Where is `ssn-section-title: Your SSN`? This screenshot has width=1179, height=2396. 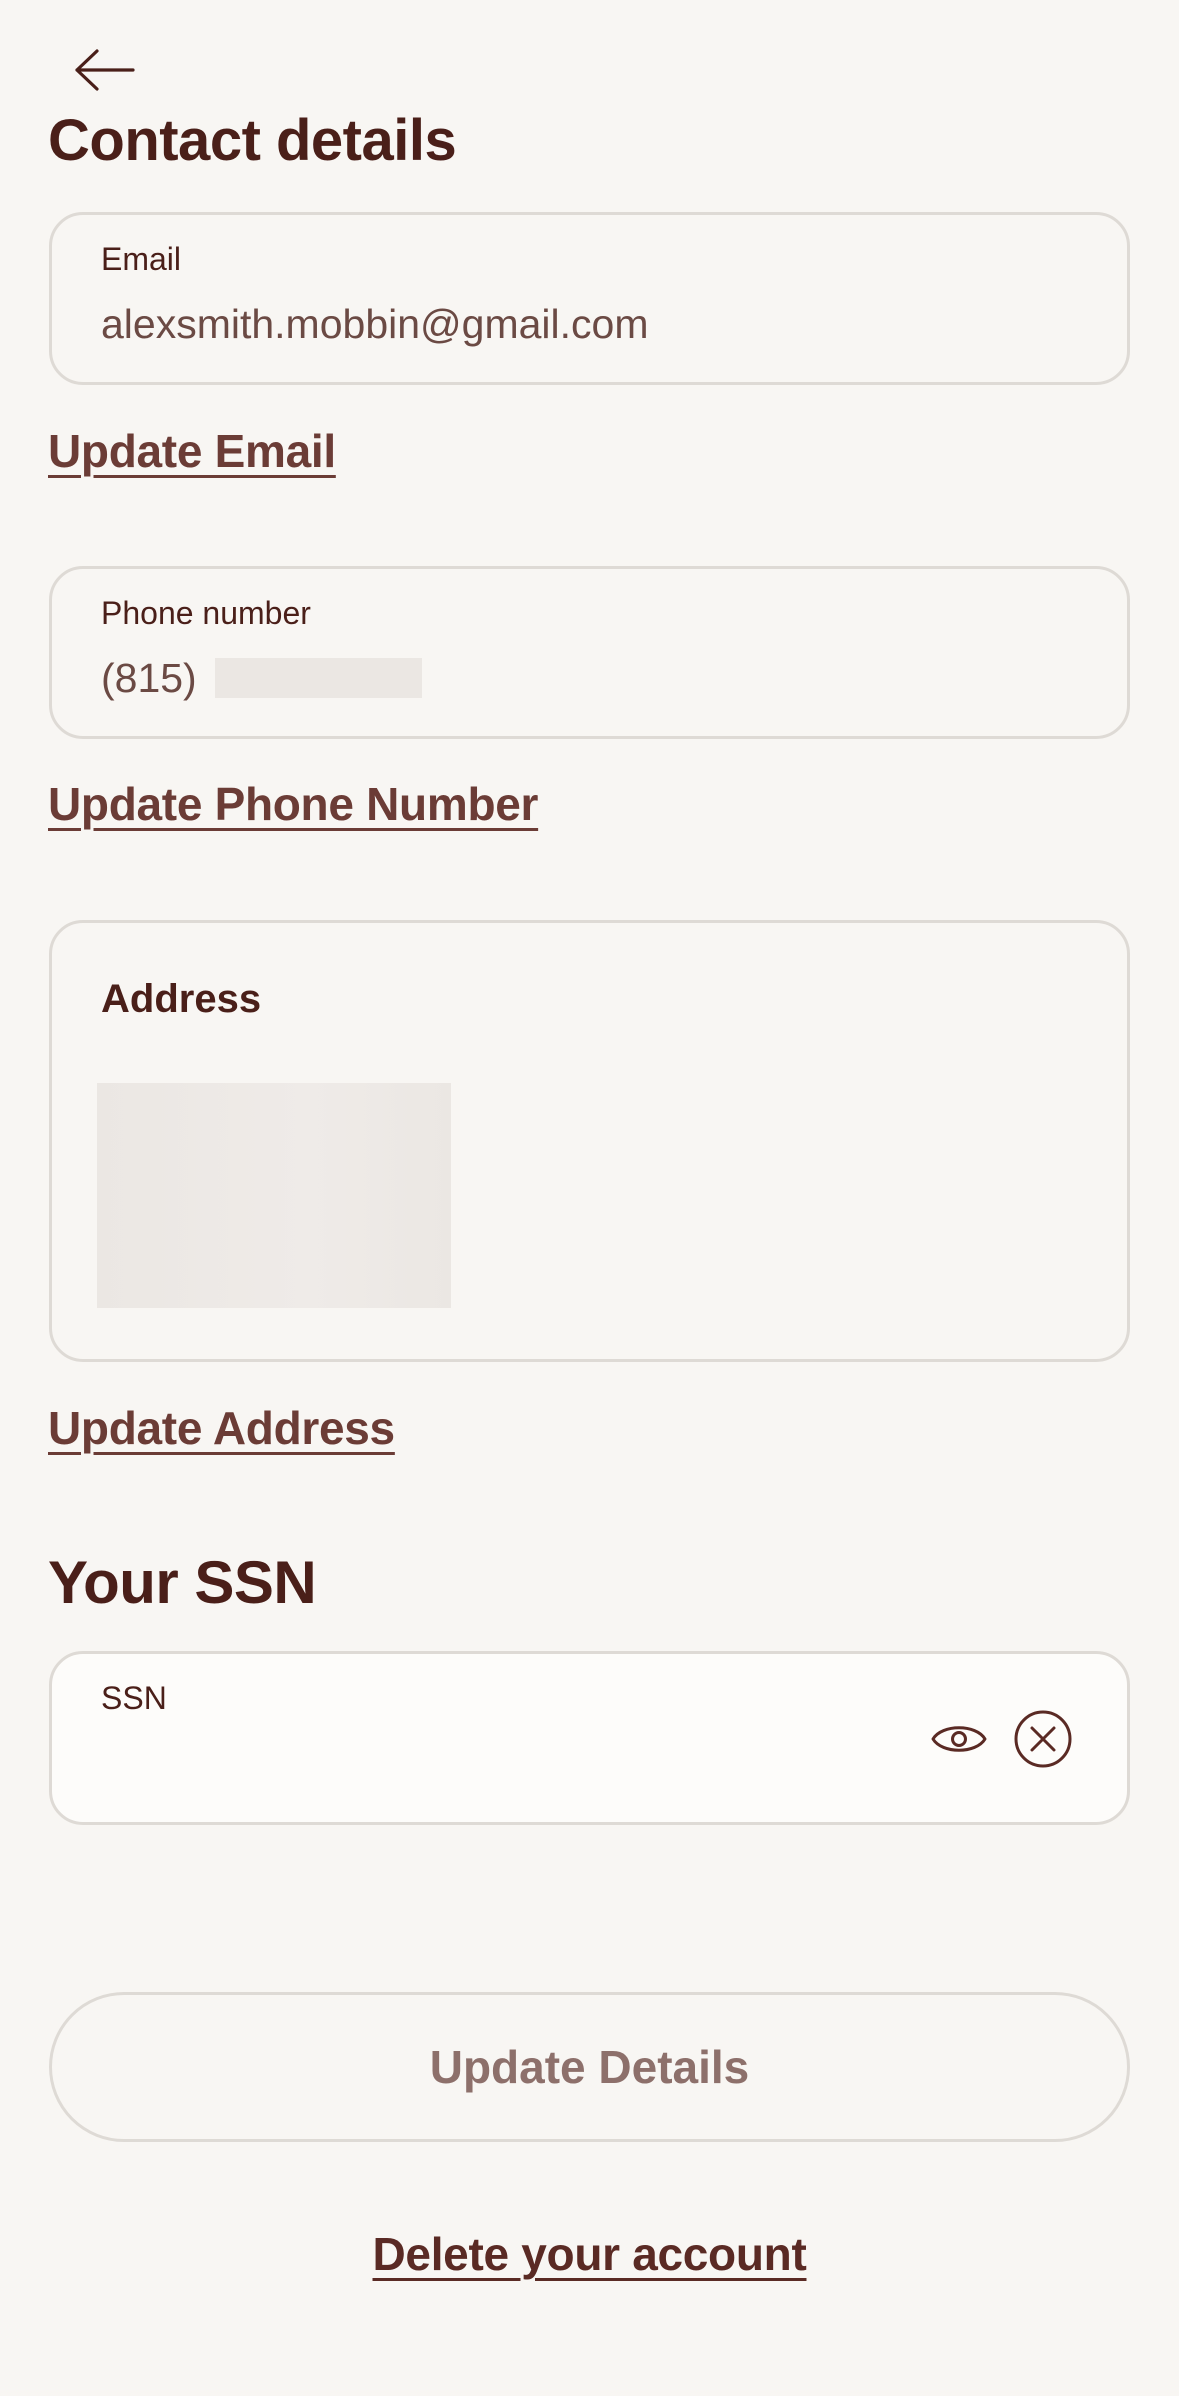
ssn-section-title: Your SSN is located at coordinates (182, 1582).